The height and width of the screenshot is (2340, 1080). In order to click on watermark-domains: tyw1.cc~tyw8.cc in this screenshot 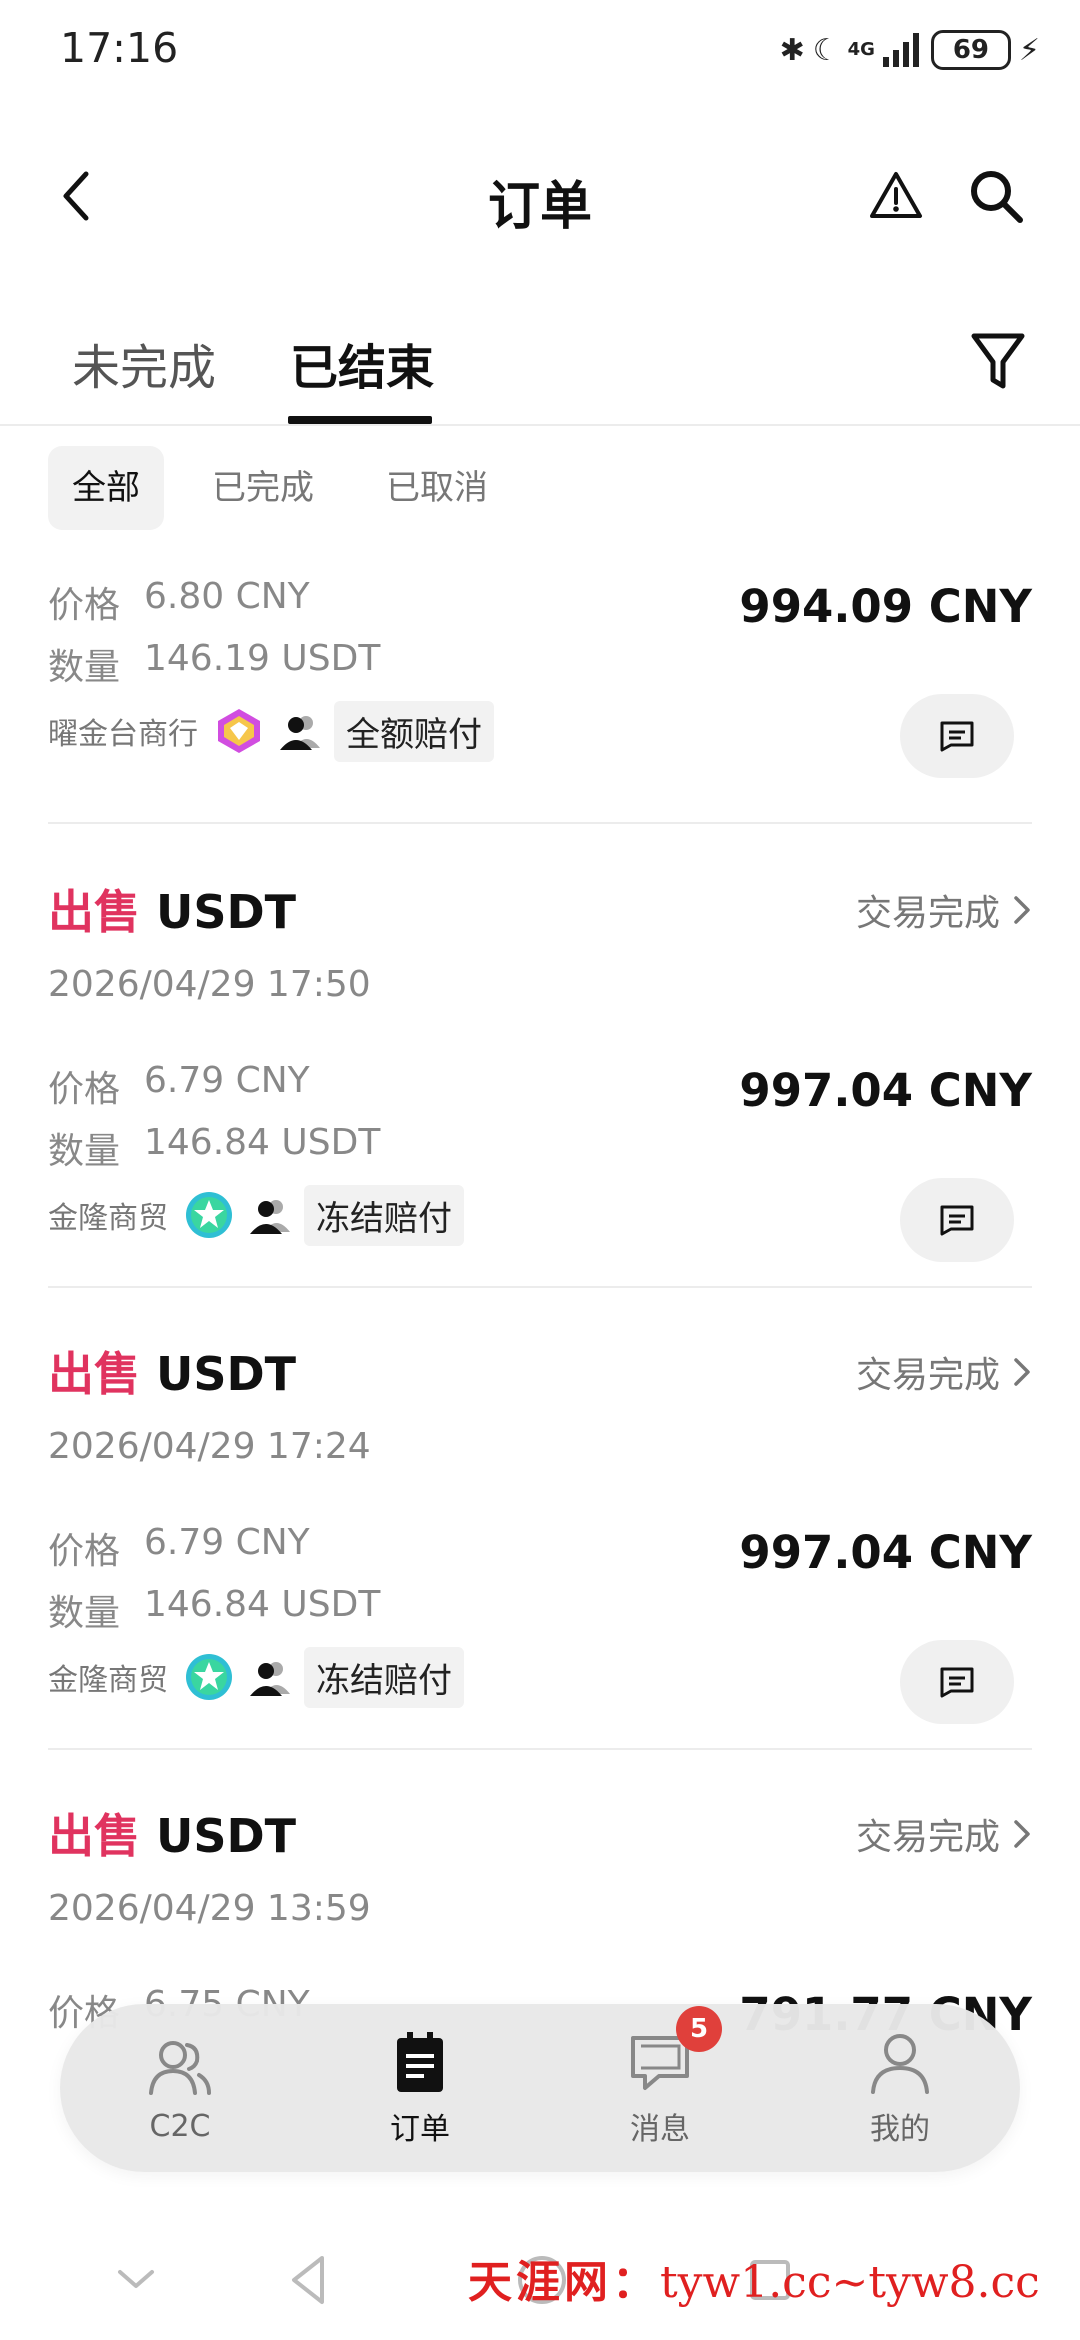, I will do `click(850, 2282)`.